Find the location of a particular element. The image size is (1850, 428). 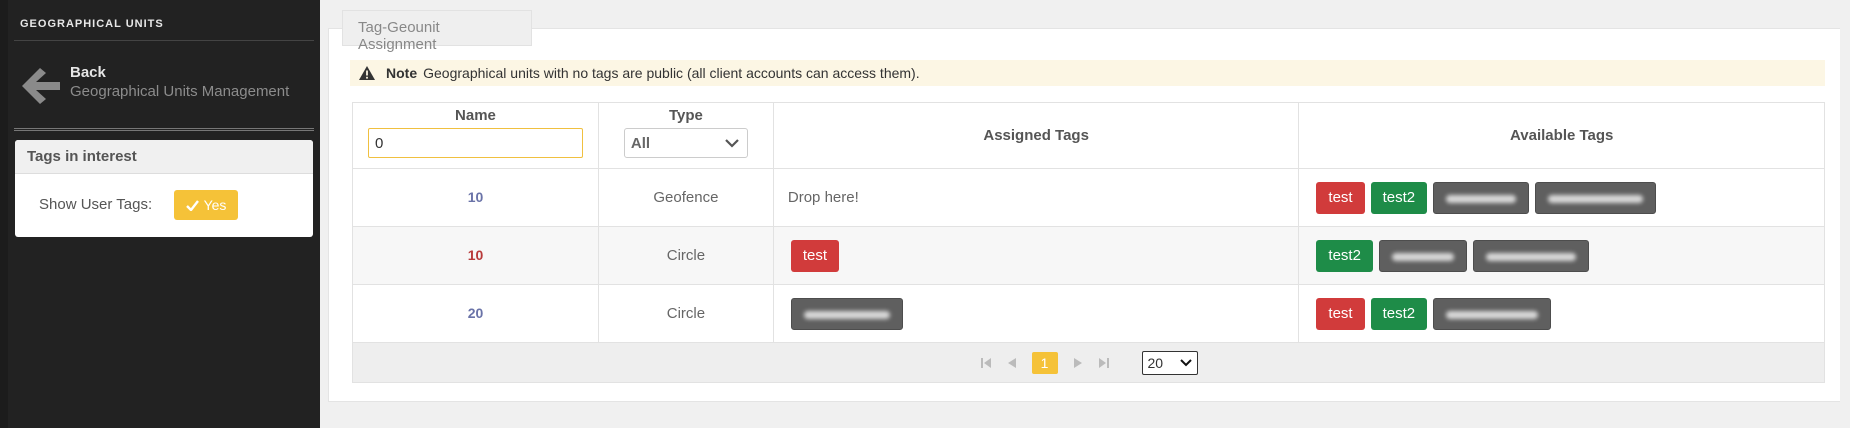

sidebar-divider is located at coordinates (164, 40).